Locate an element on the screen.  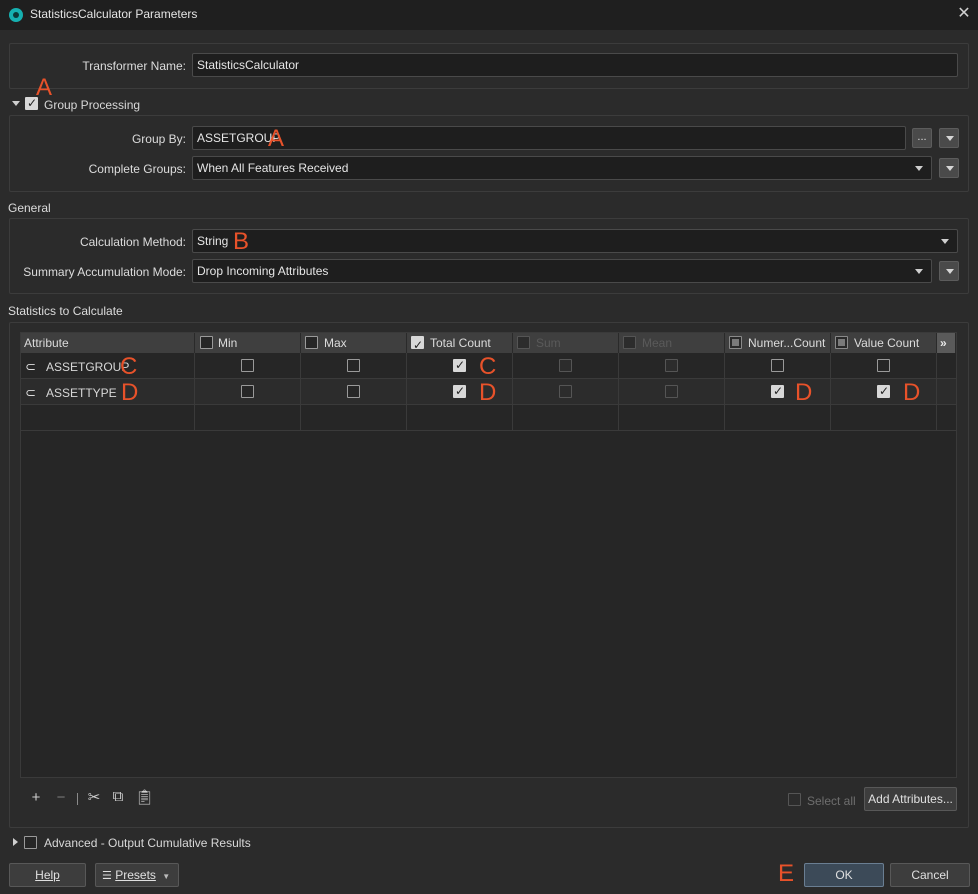
min-header-checkbox is located at coordinates (206, 342).